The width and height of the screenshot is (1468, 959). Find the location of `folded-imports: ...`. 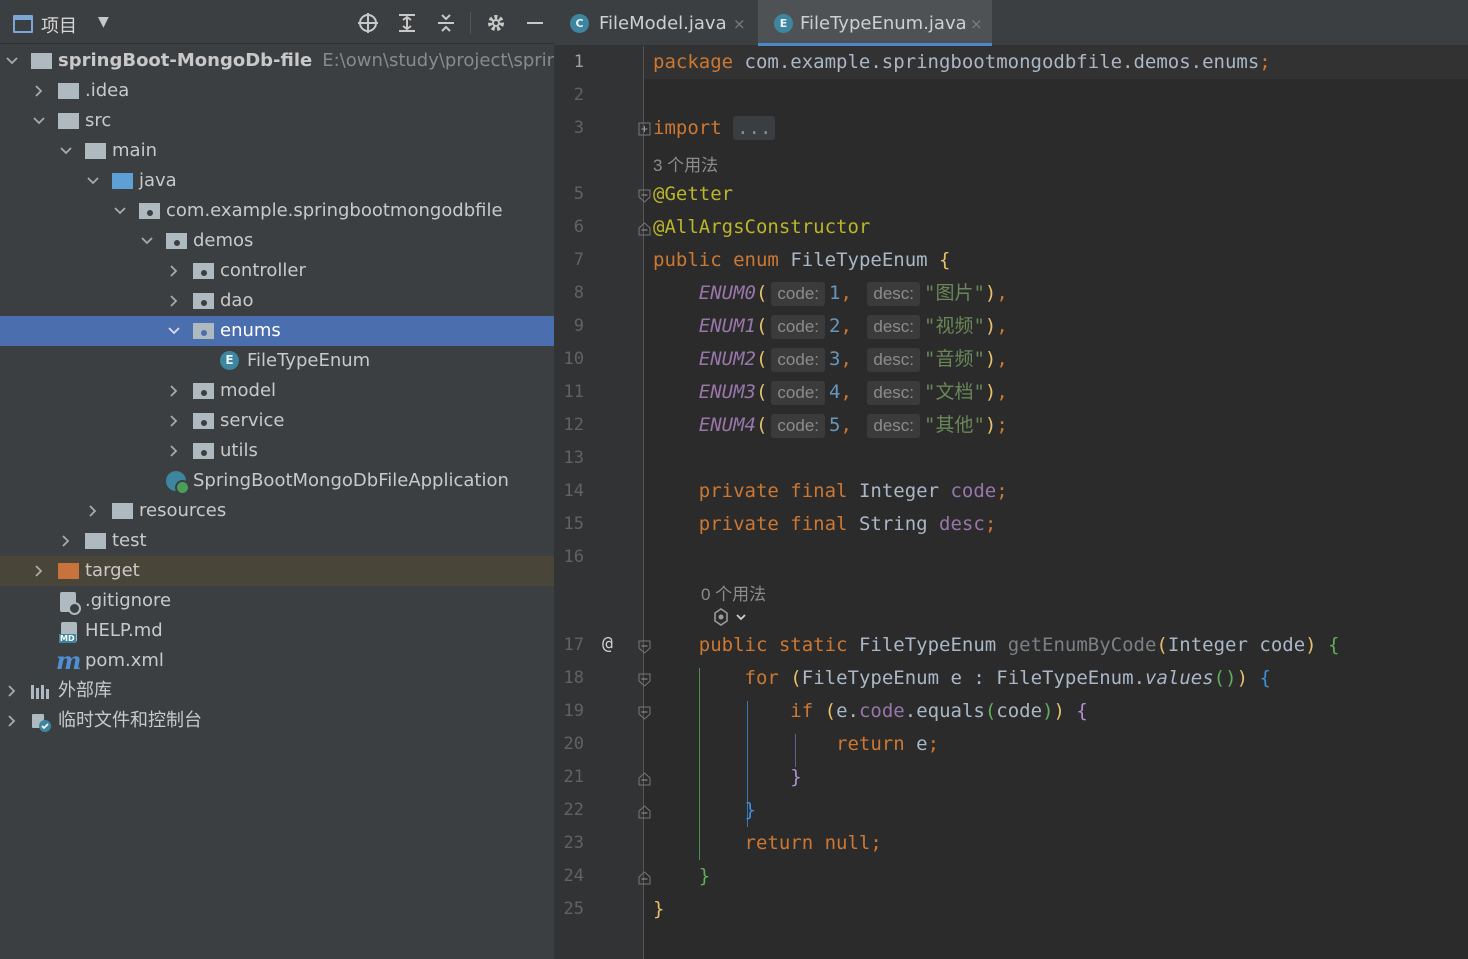

folded-imports: ... is located at coordinates (754, 128).